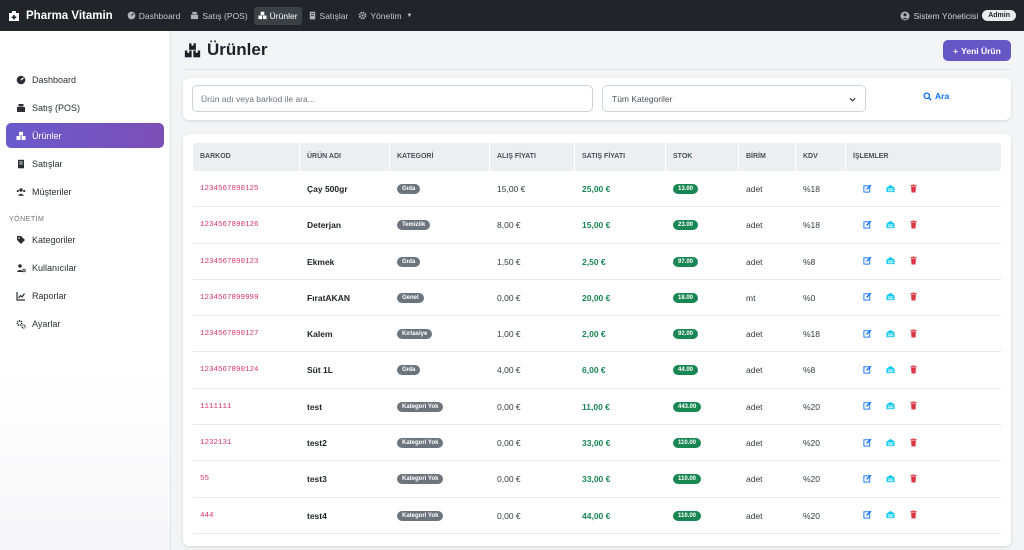 This screenshot has height=550, width=1024. I want to click on nav-sales: Satışlar, so click(328, 16).